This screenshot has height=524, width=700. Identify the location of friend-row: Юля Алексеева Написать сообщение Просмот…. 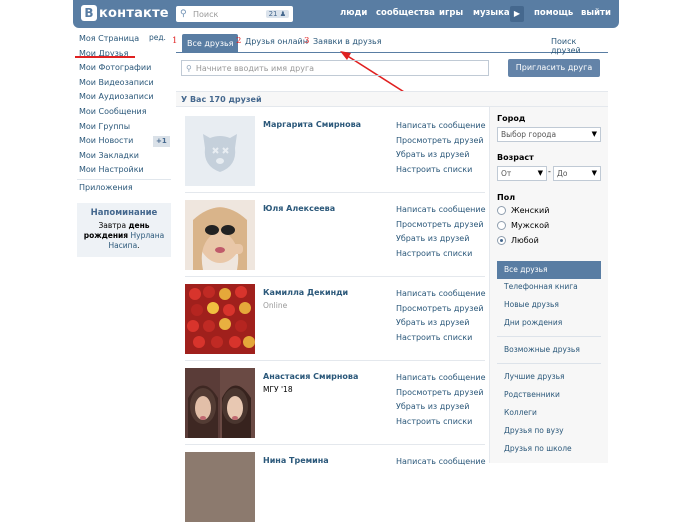
(335, 236).